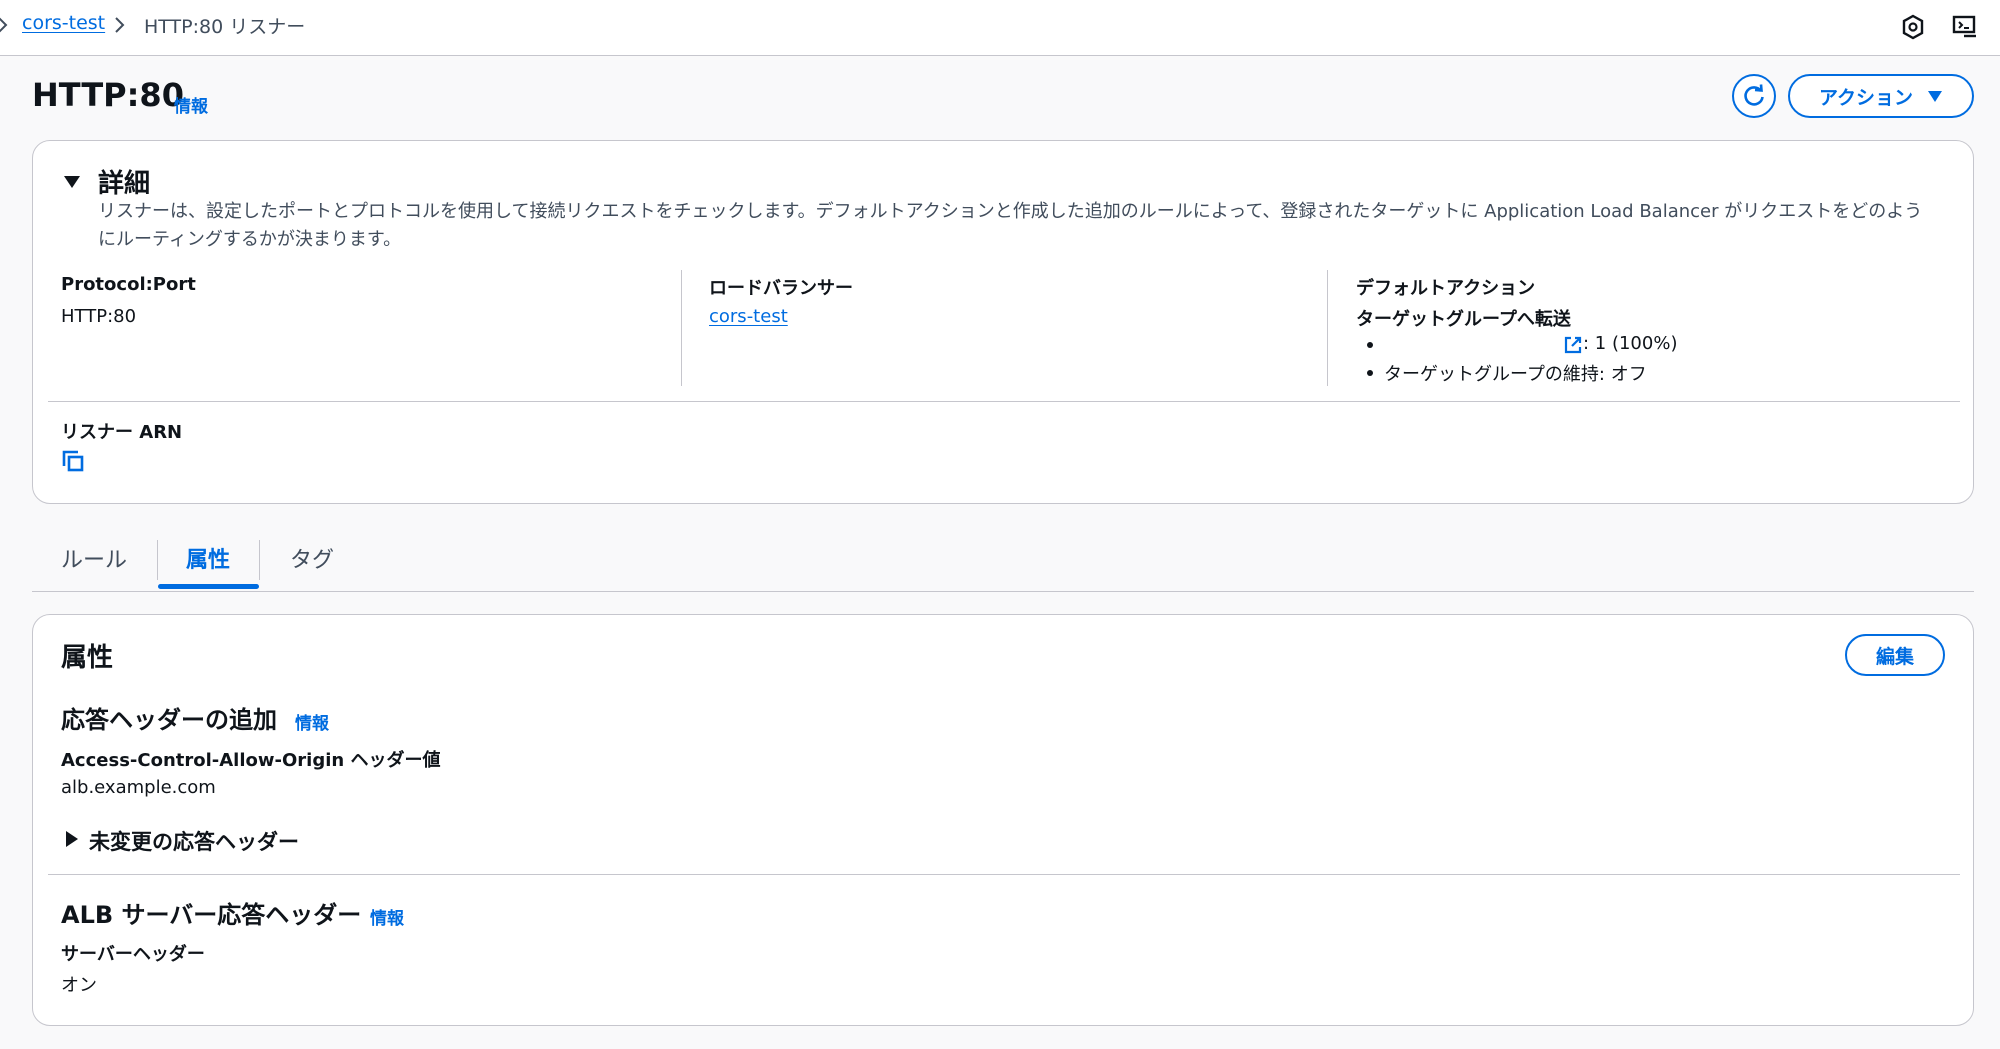  I want to click on refresh-button, so click(1754, 96).